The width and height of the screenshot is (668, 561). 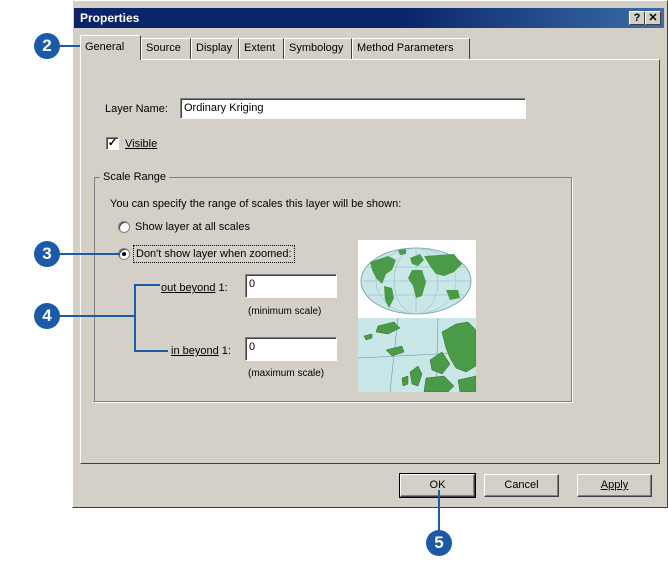 What do you see at coordinates (112, 143) in the screenshot?
I see `visible-checkbox: ✓` at bounding box center [112, 143].